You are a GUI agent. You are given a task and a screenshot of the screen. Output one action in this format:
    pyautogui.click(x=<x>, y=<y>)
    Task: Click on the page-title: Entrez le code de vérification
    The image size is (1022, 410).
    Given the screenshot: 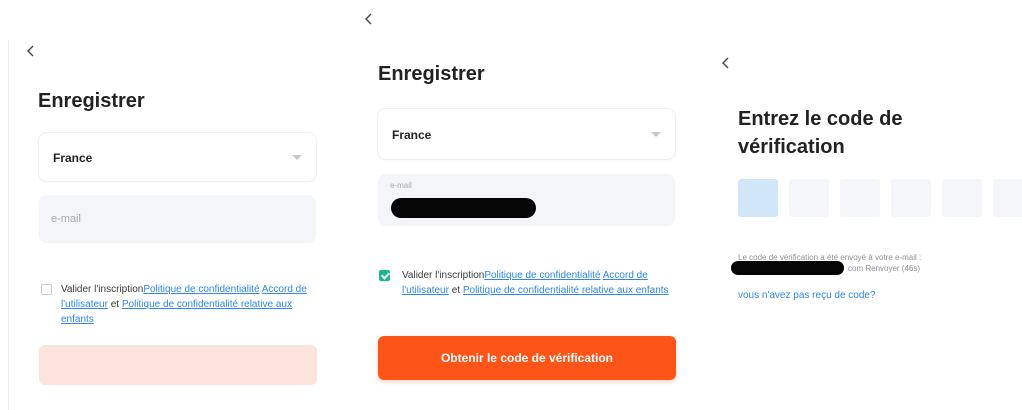 What is the action you would take?
    pyautogui.click(x=820, y=133)
    